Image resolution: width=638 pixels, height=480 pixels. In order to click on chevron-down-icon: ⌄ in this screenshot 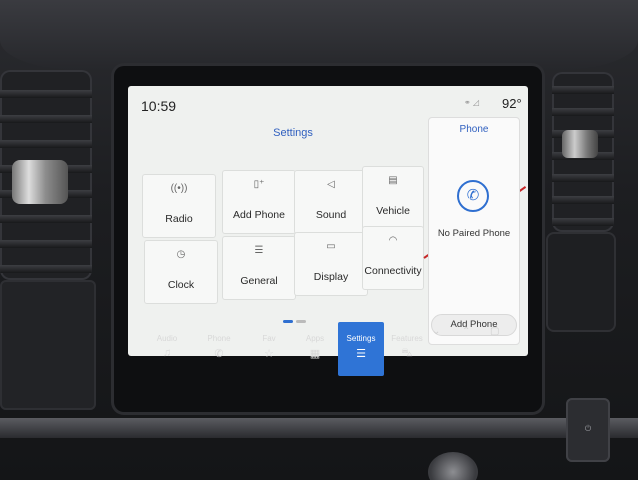, I will do `click(436, 331)`.